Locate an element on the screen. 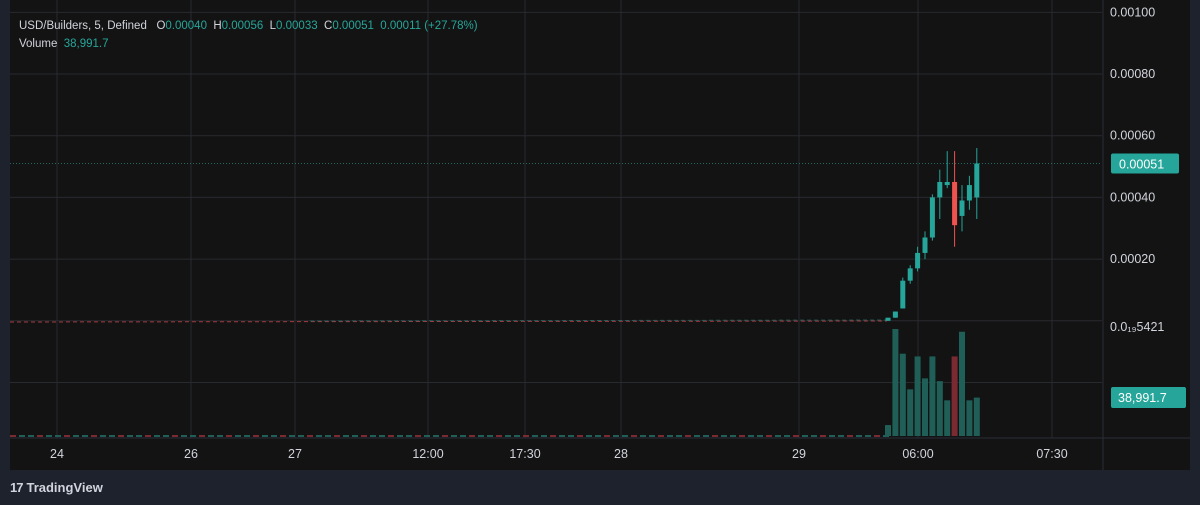 Image resolution: width=1200 pixels, height=505 pixels. time-tick-label: 06:00 is located at coordinates (917, 454).